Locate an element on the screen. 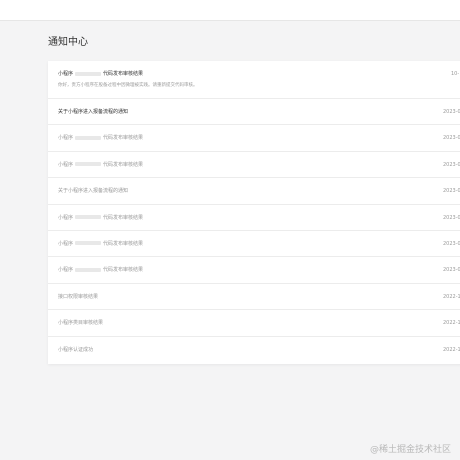 The image size is (460, 460). notification-date: 10- is located at coordinates (455, 74).